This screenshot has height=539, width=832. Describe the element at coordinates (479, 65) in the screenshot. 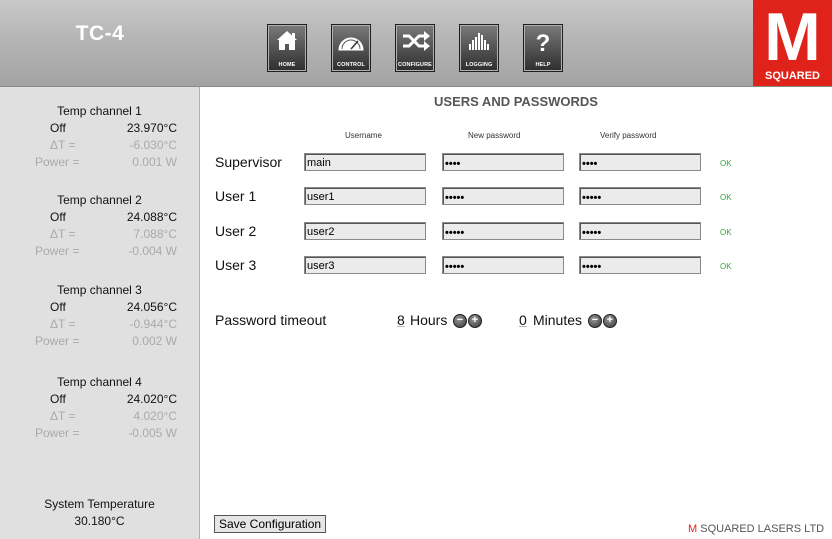

I see `nav-logging-label: LOGGING` at that location.